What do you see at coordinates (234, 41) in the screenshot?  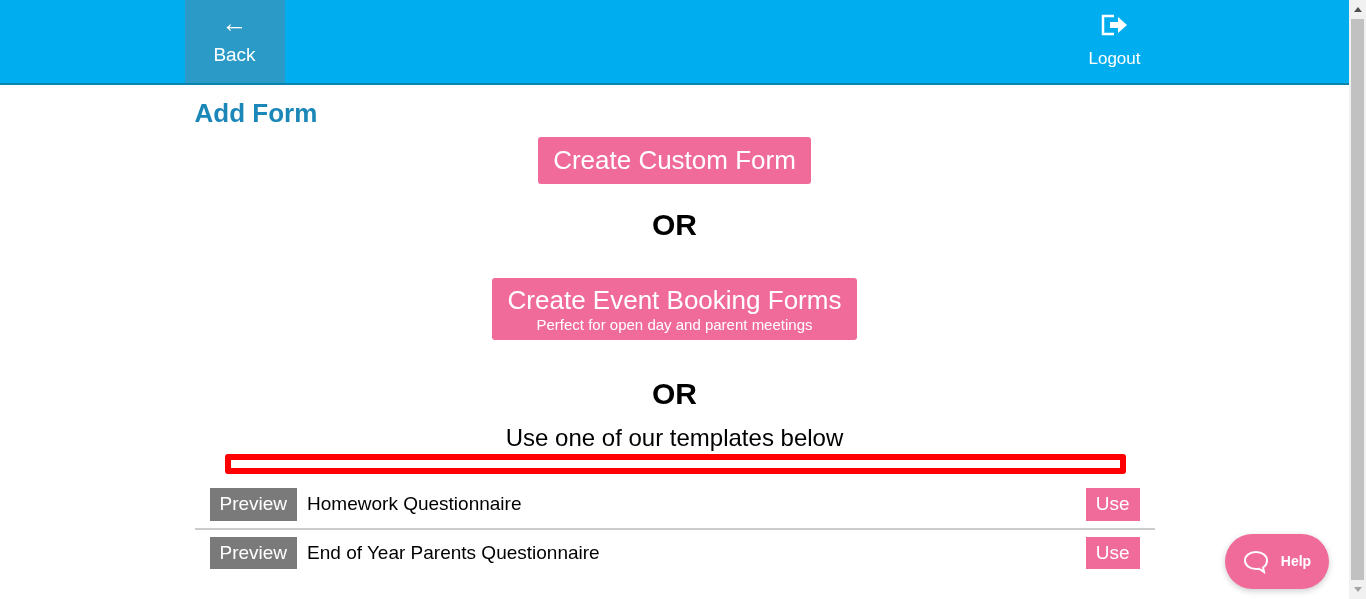 I see `back-button: ← Back` at bounding box center [234, 41].